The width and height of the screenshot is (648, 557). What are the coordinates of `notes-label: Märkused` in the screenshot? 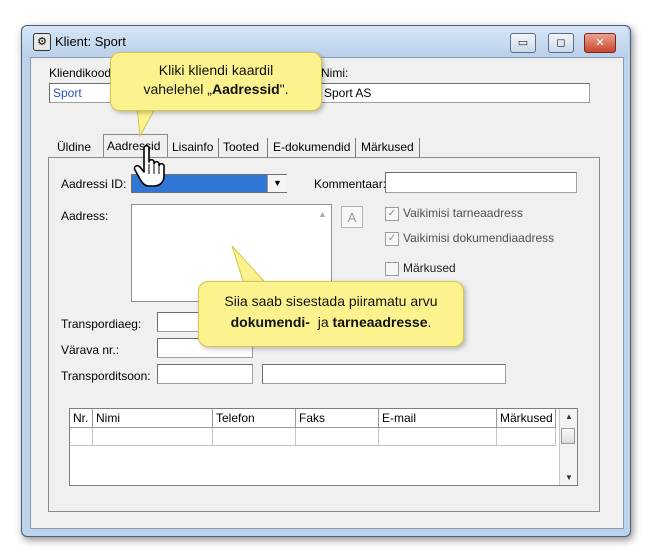 It's located at (429, 268).